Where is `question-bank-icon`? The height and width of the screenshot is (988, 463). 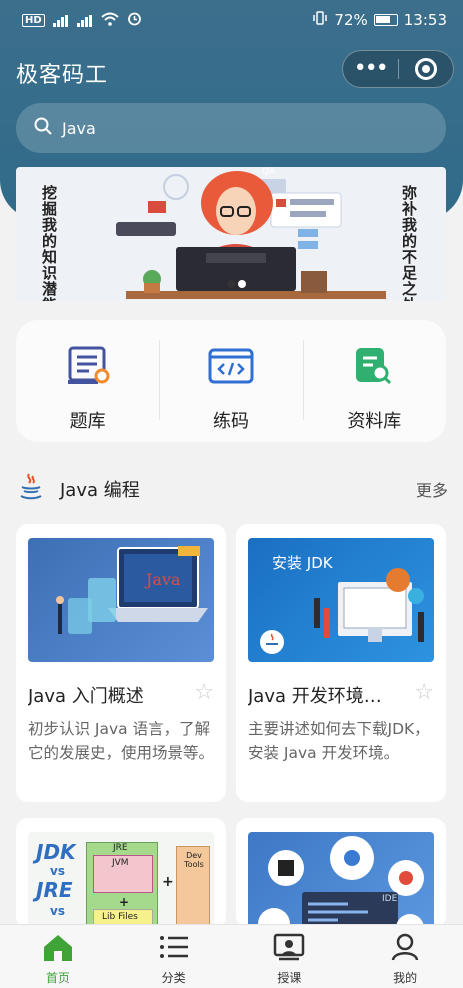 question-bank-icon is located at coordinates (88, 368).